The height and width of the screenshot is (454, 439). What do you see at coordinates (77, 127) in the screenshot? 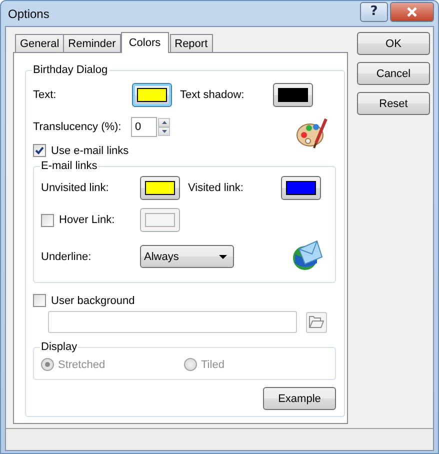
I see `field-label: Translucency (%):` at bounding box center [77, 127].